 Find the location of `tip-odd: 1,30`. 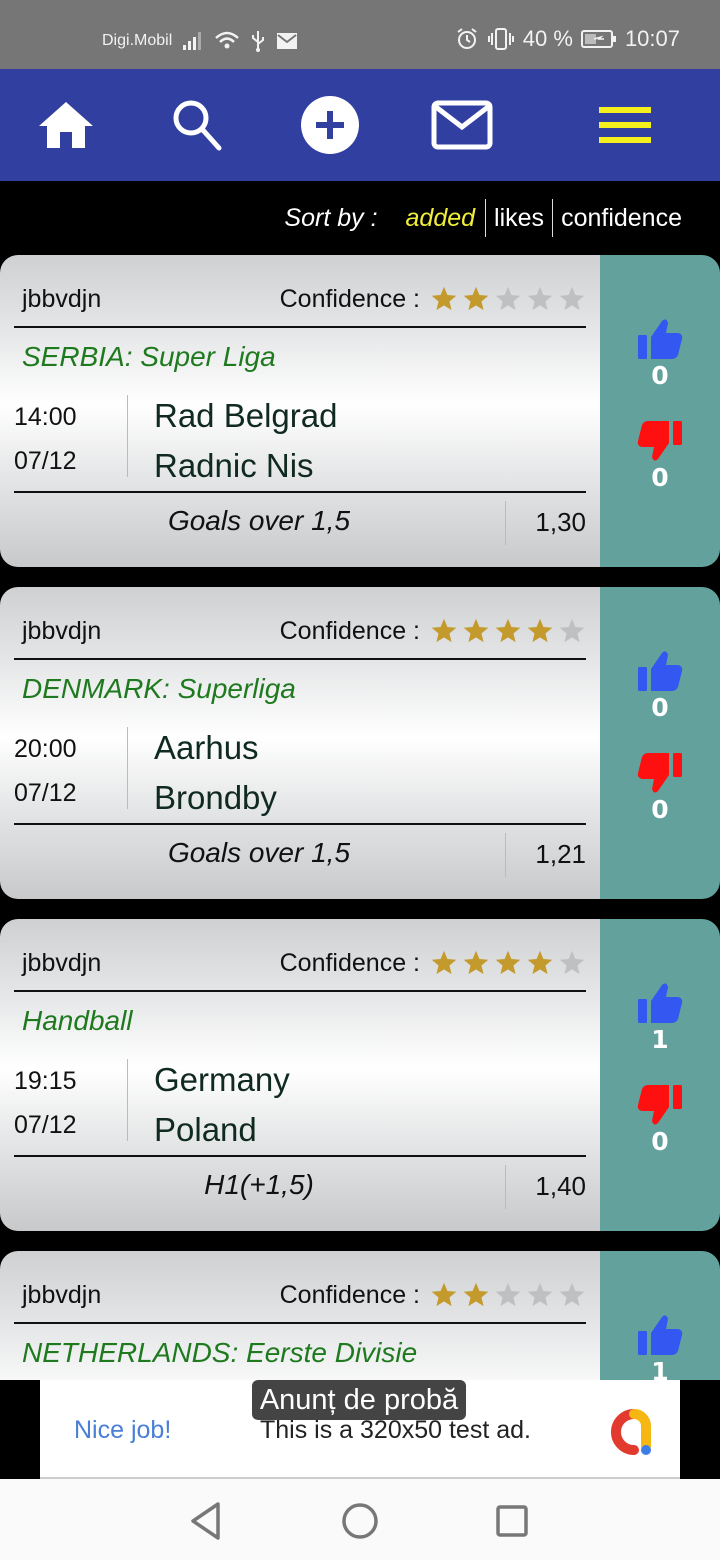

tip-odd: 1,30 is located at coordinates (560, 522).